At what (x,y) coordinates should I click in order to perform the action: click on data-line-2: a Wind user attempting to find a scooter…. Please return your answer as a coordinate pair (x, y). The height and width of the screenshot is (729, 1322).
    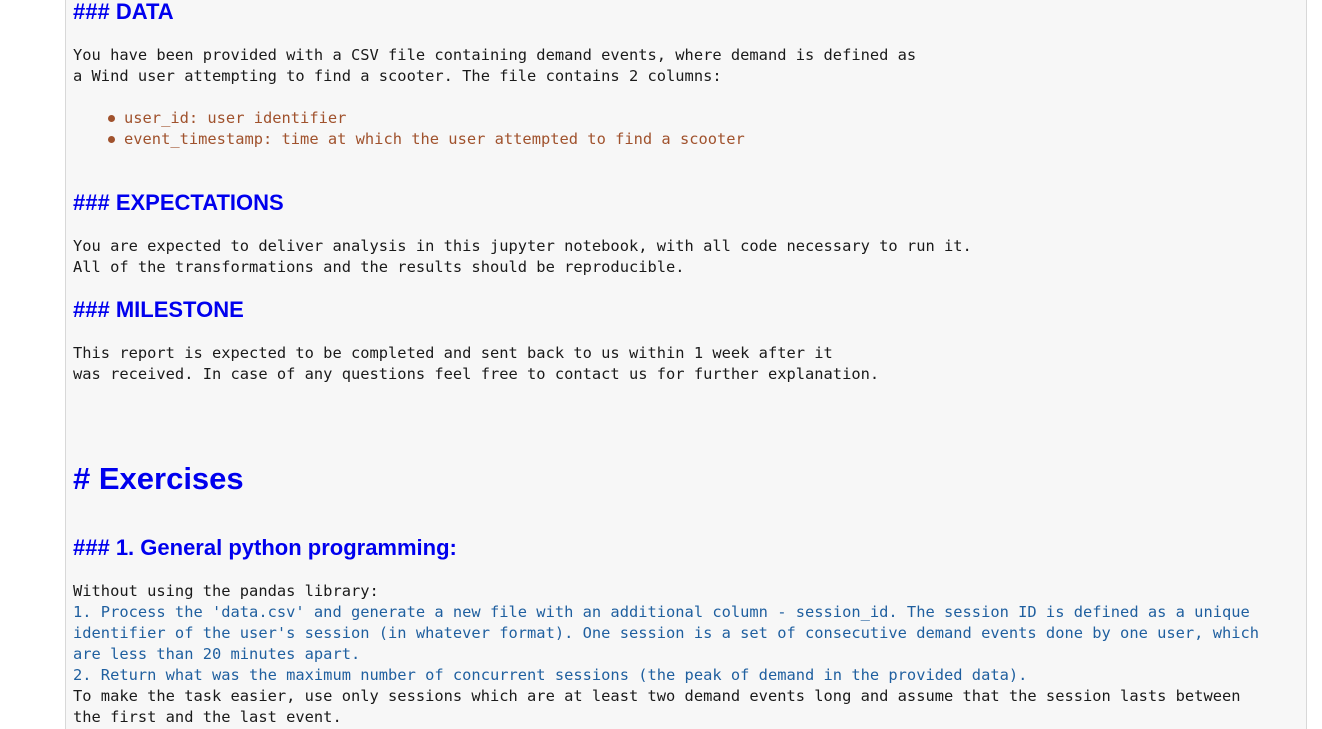
    Looking at the image, I should click on (397, 76).